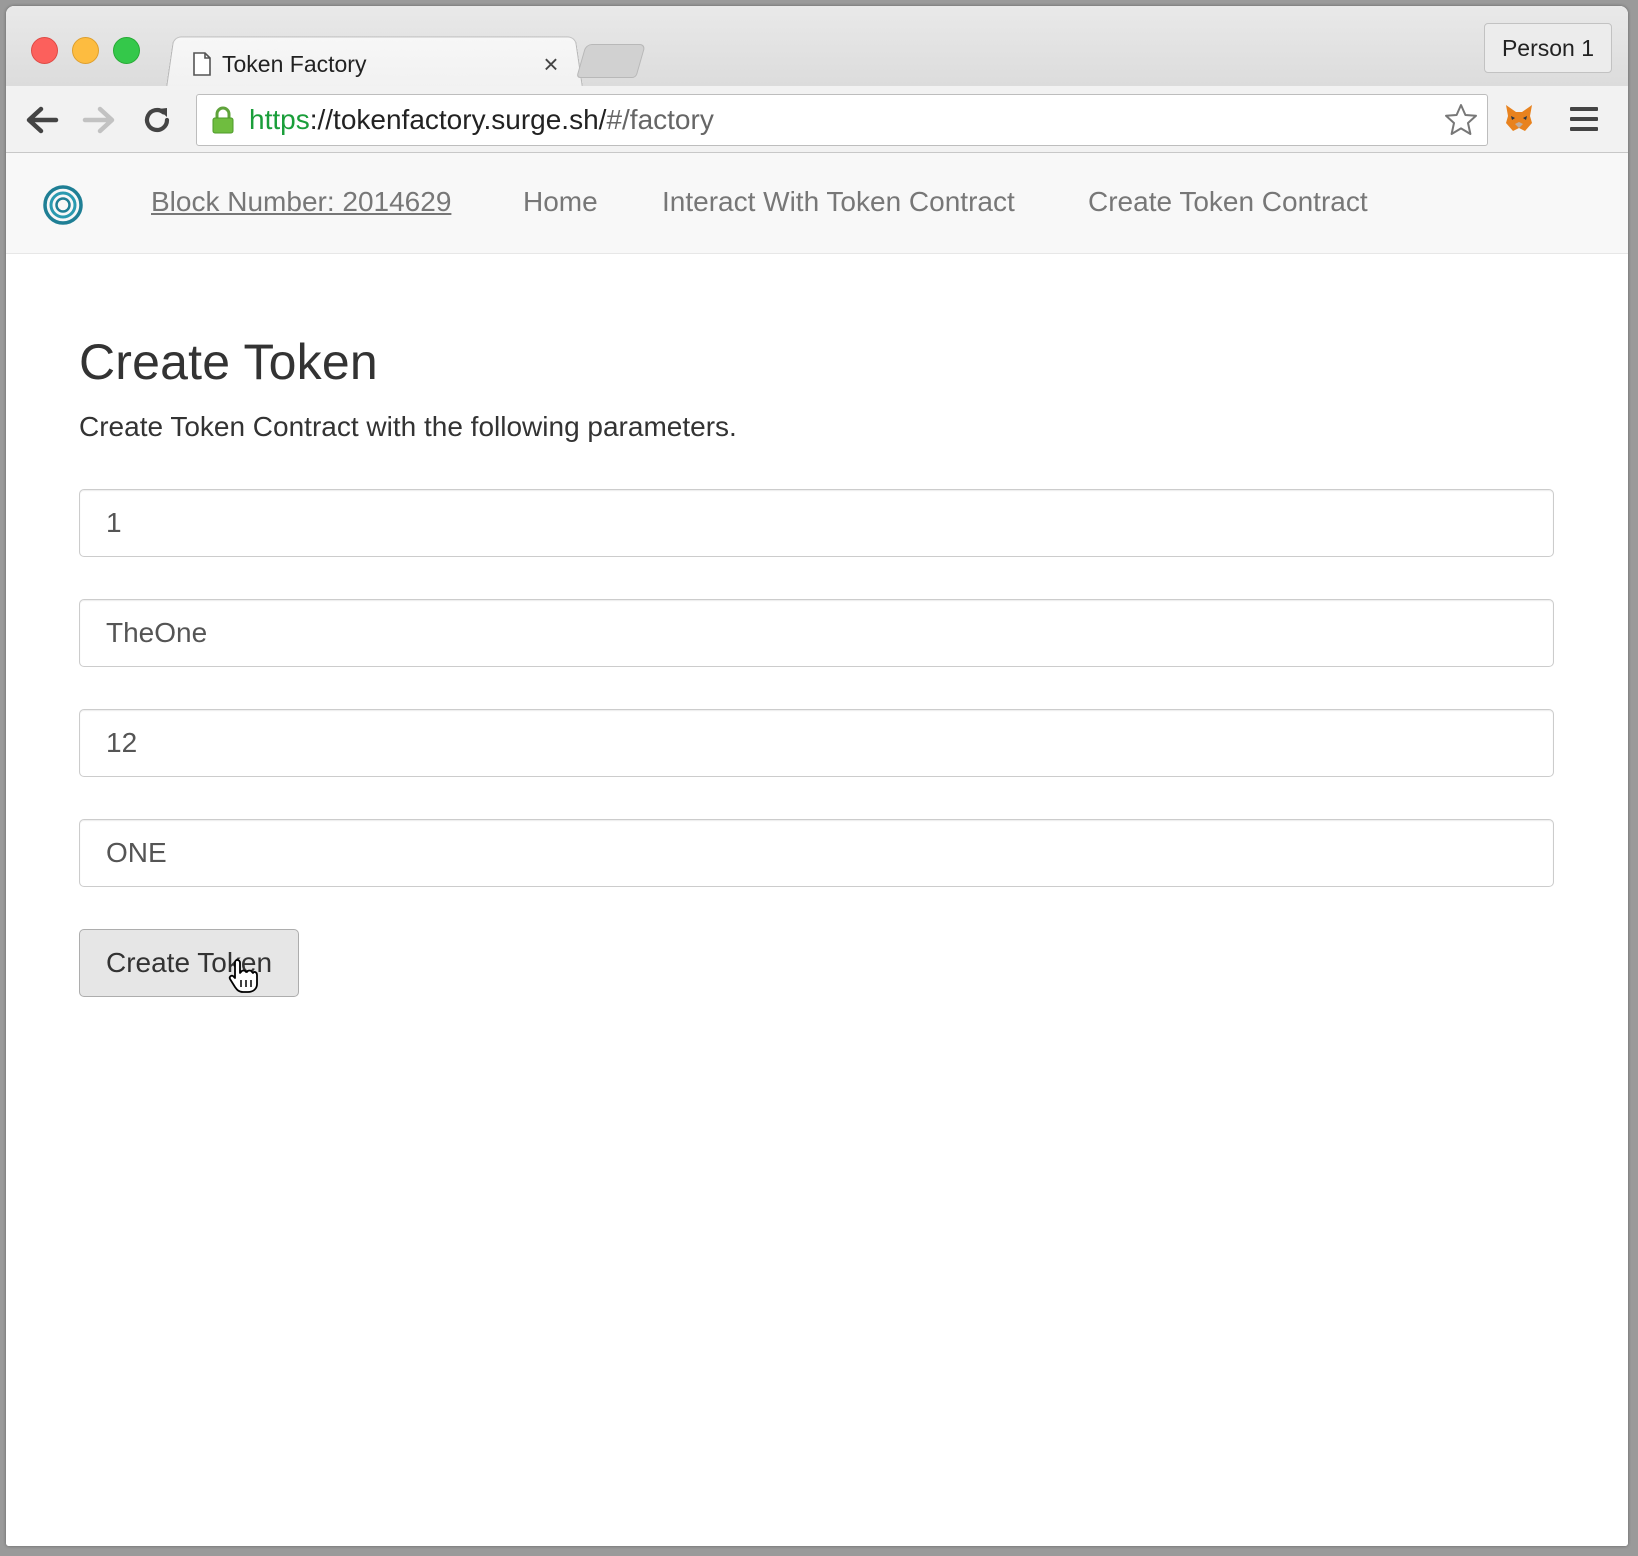 Image resolution: width=1638 pixels, height=1556 pixels. What do you see at coordinates (458, 119) in the screenshot?
I see `url-host: ://tokenfactory.surge.sh/` at bounding box center [458, 119].